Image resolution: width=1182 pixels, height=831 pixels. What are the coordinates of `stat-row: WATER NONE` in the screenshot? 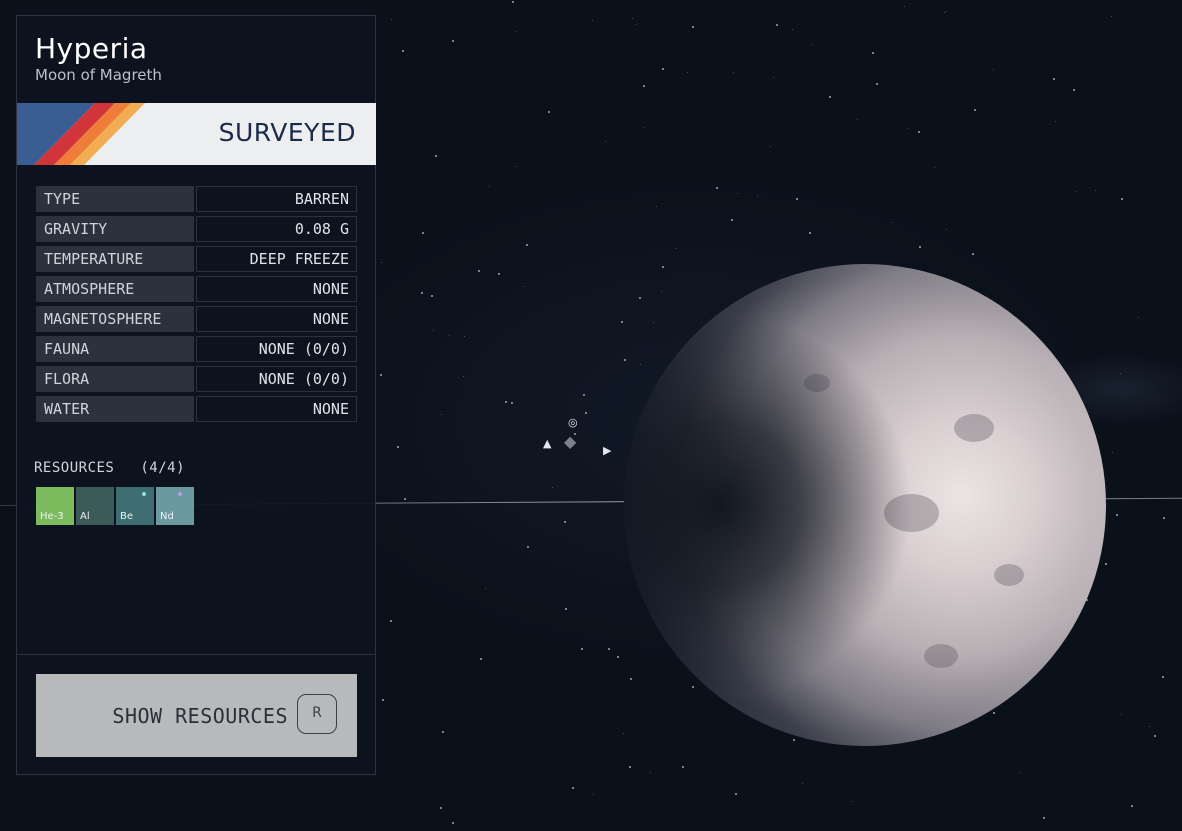 It's located at (196, 409).